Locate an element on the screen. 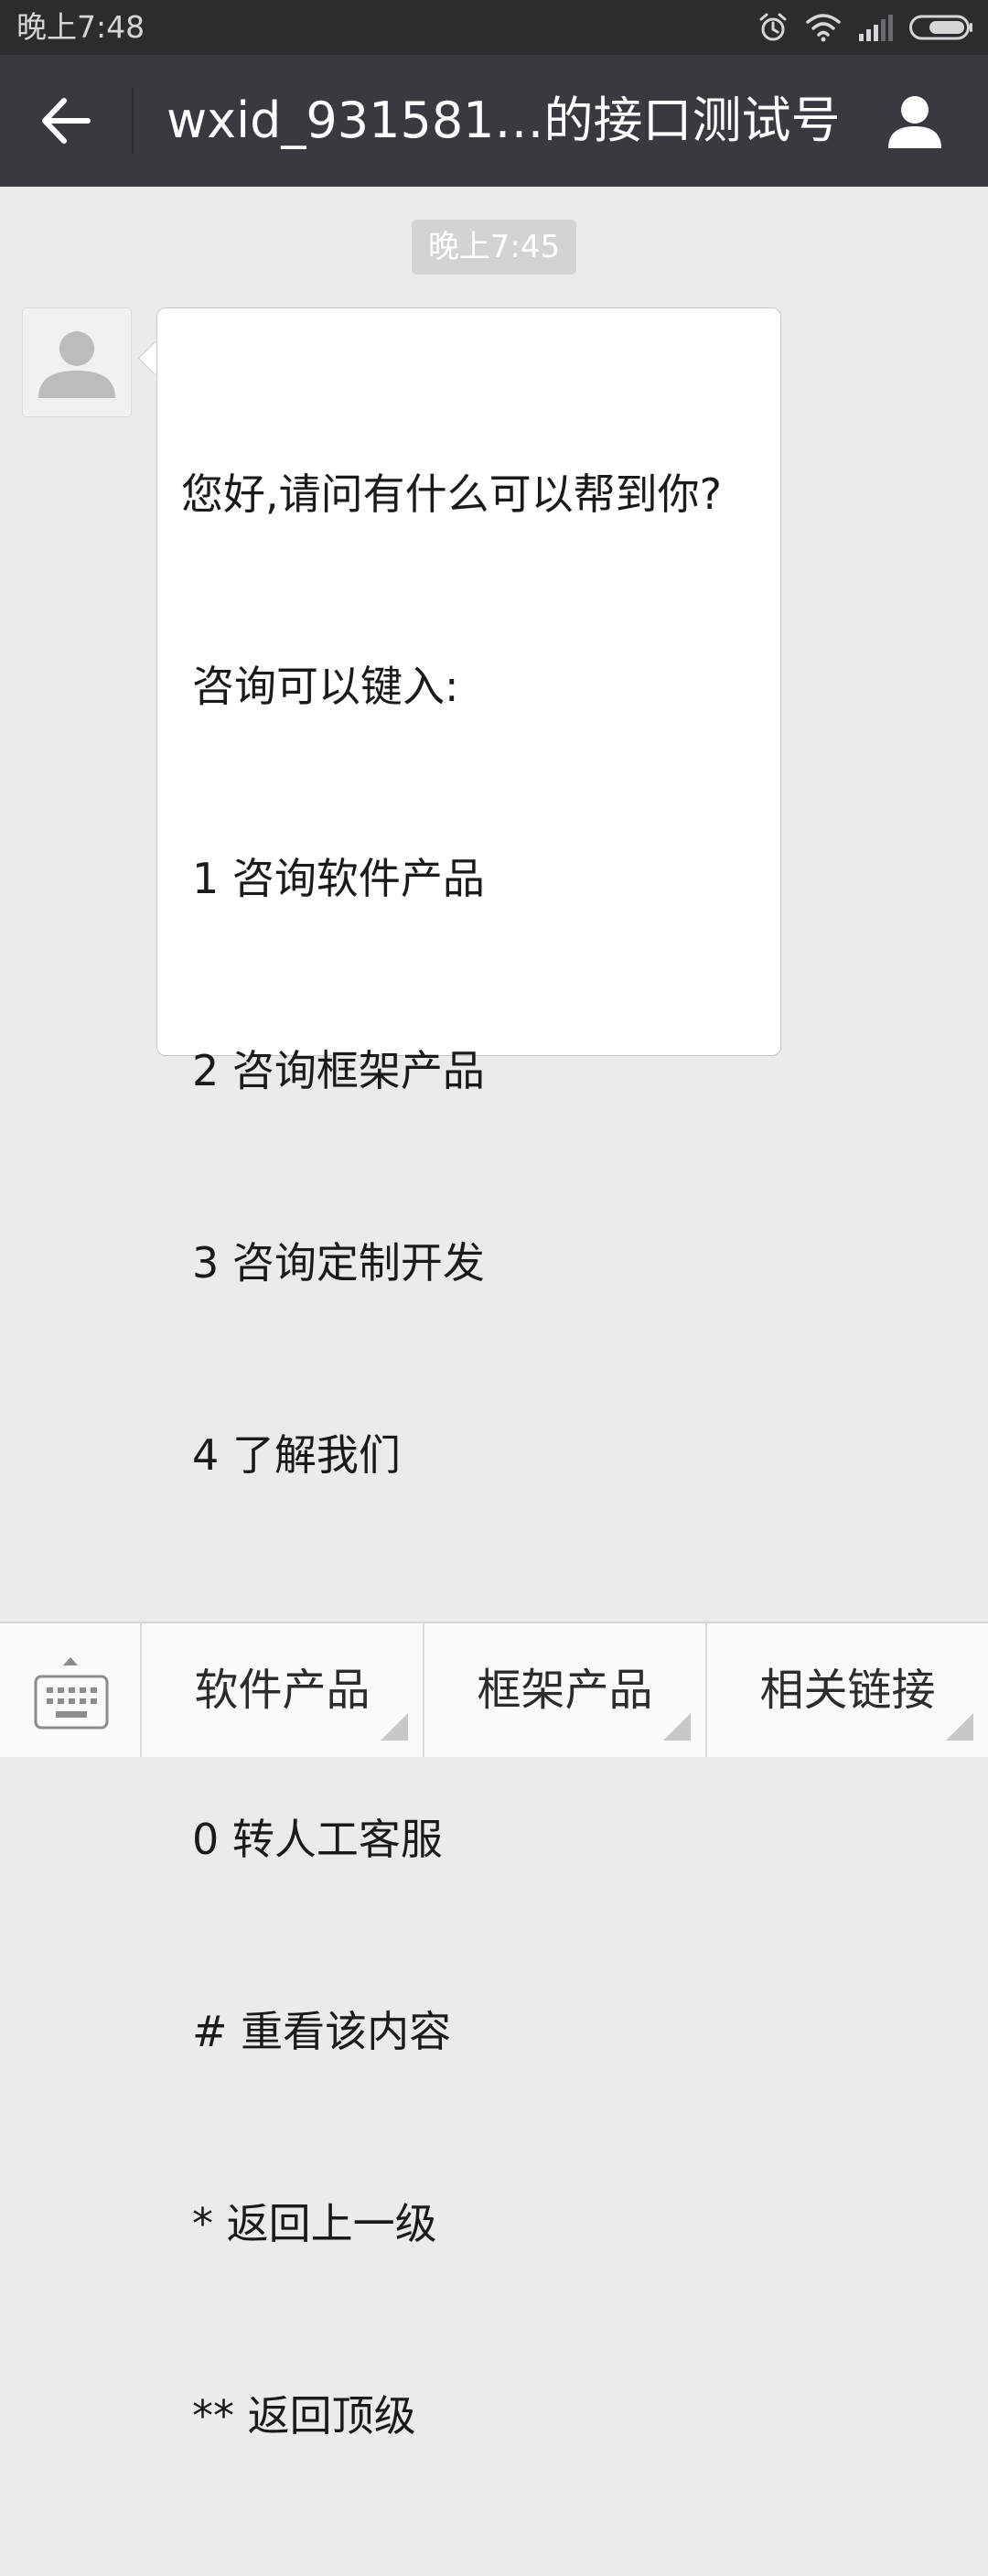 This screenshot has height=2576, width=988. menu-item-framework-products: 框架产品 is located at coordinates (566, 1690).